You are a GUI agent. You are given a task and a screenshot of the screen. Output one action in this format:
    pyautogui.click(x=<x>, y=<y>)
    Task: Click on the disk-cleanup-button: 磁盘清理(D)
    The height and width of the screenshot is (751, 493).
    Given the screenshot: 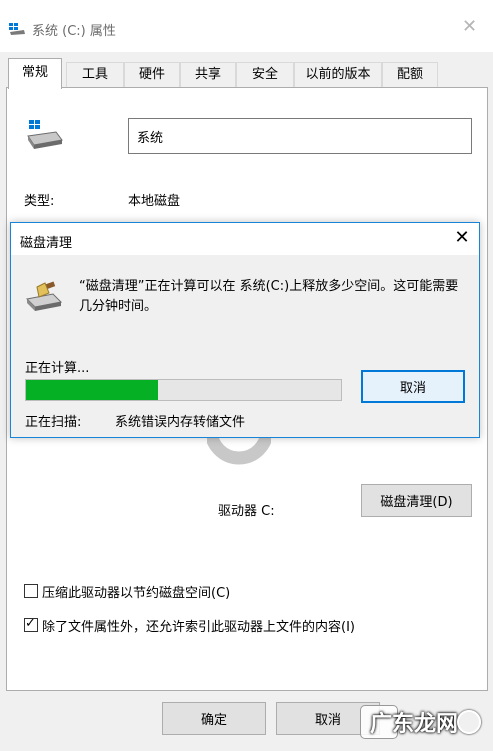 What is the action you would take?
    pyautogui.click(x=416, y=500)
    